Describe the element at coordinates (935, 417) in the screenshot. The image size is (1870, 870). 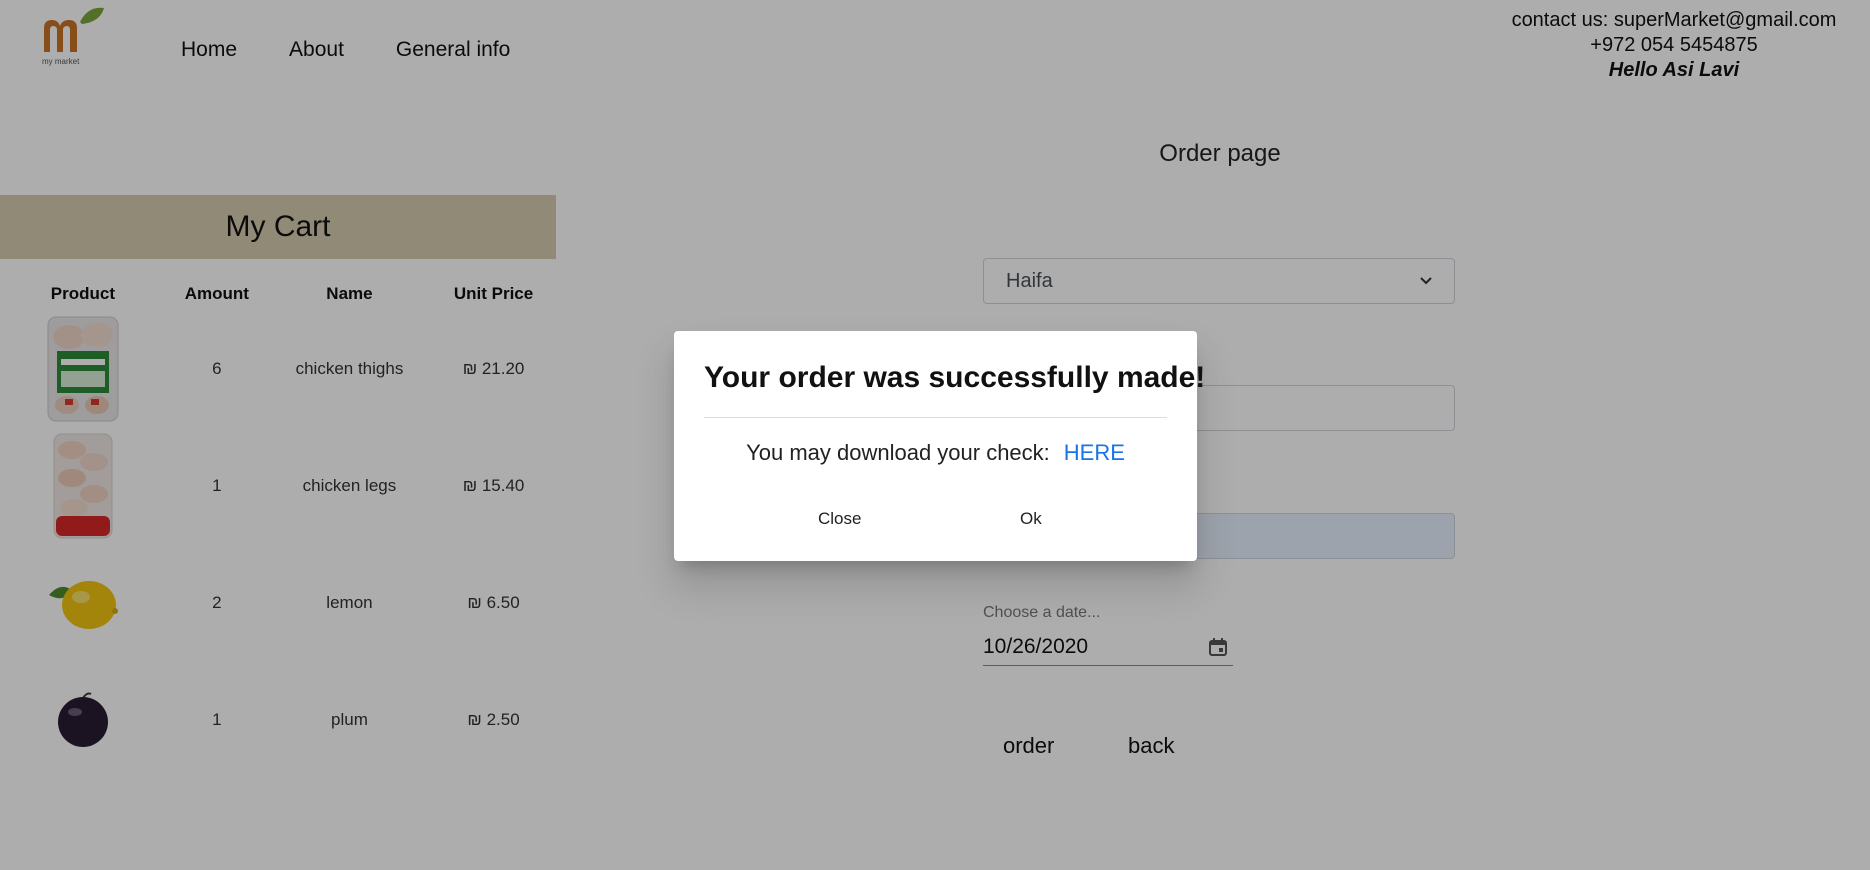
I see `dialog-divider` at that location.